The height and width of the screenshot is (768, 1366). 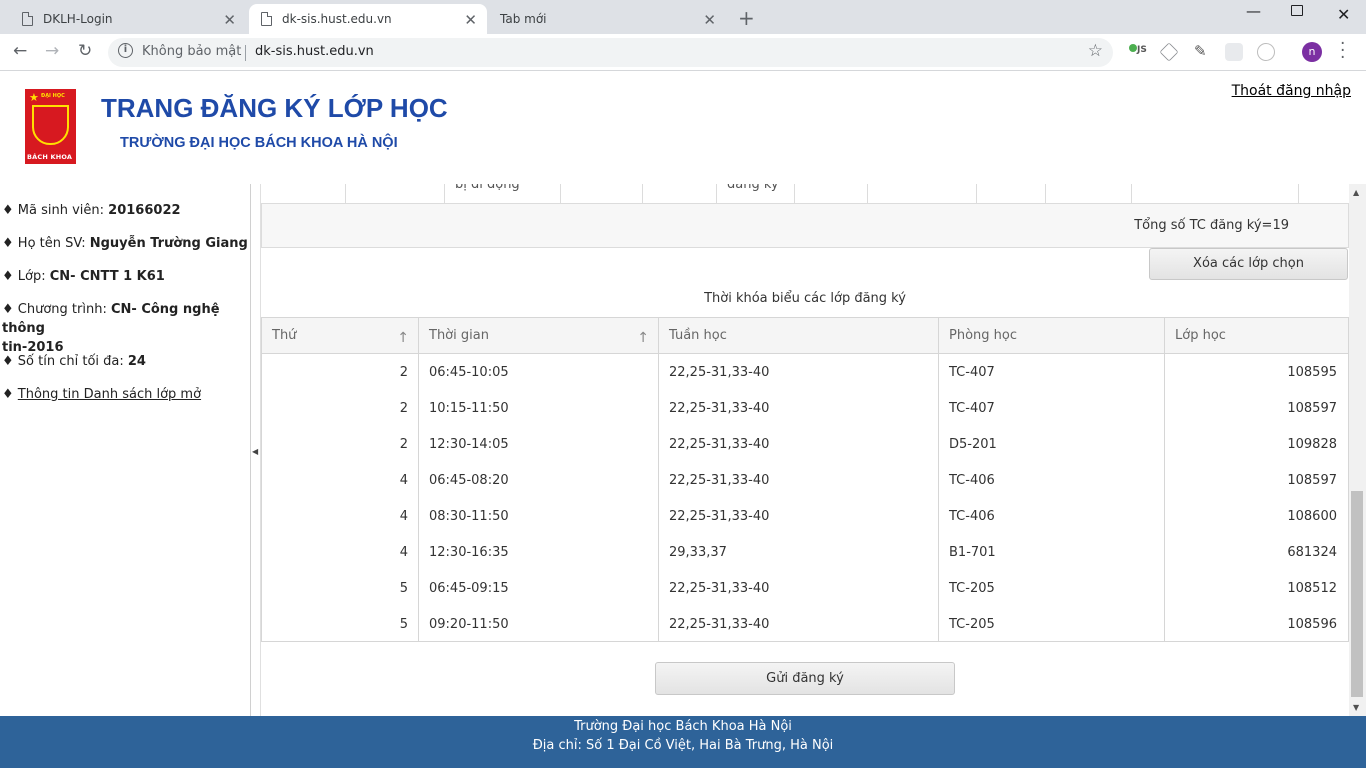 I want to click on restore-window-icon, so click(x=1297, y=10).